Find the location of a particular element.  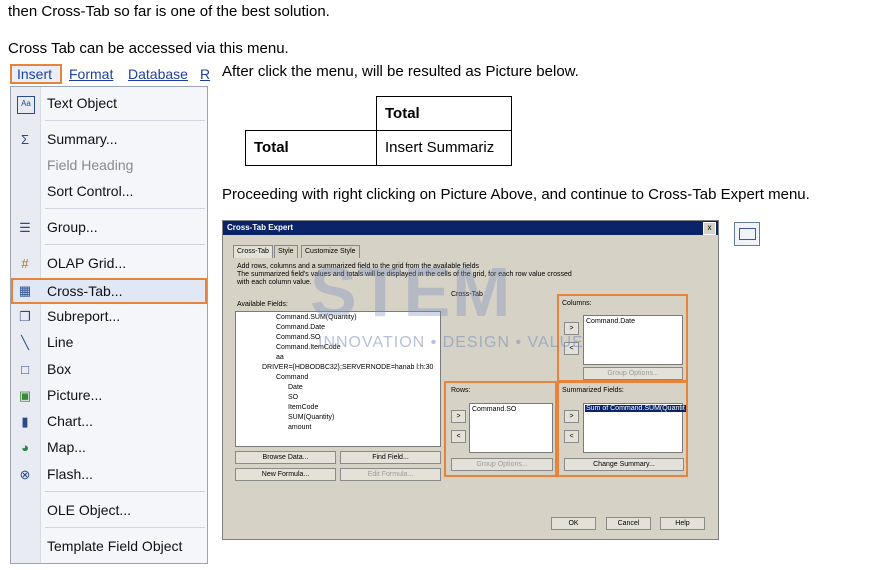

menu-item-template-field-object: Template Field Object is located at coordinates (109, 547).